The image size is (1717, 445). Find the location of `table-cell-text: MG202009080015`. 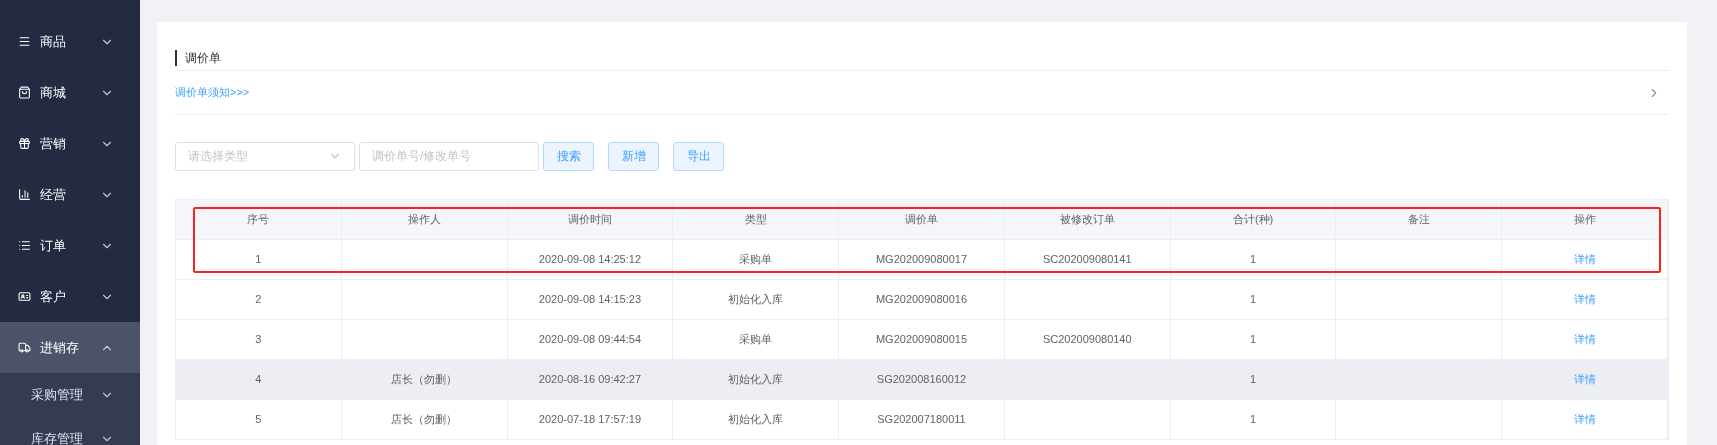

table-cell-text: MG202009080015 is located at coordinates (921, 340).